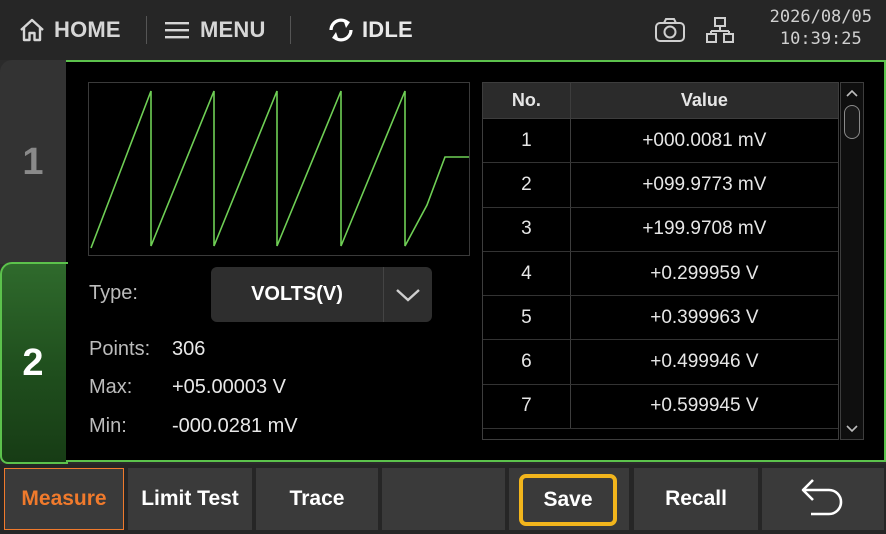 Image resolution: width=886 pixels, height=534 pixels. I want to click on table-row: 2 +099.9773 mV, so click(660, 185).